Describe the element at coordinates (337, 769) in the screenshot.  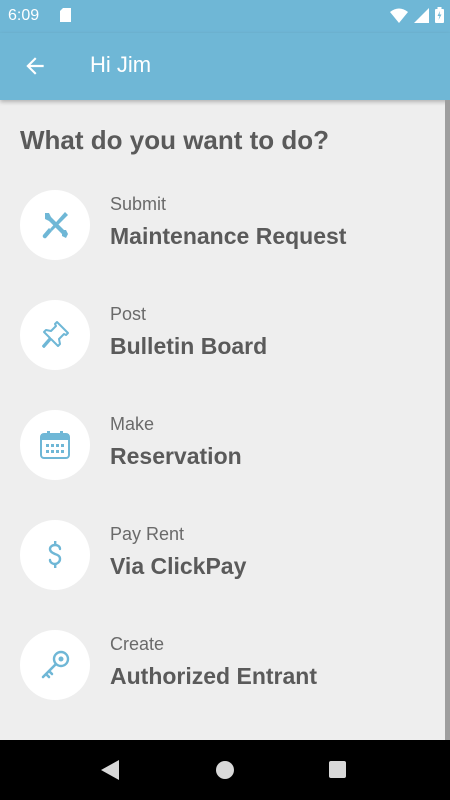
I see `nav-recent-icon` at that location.